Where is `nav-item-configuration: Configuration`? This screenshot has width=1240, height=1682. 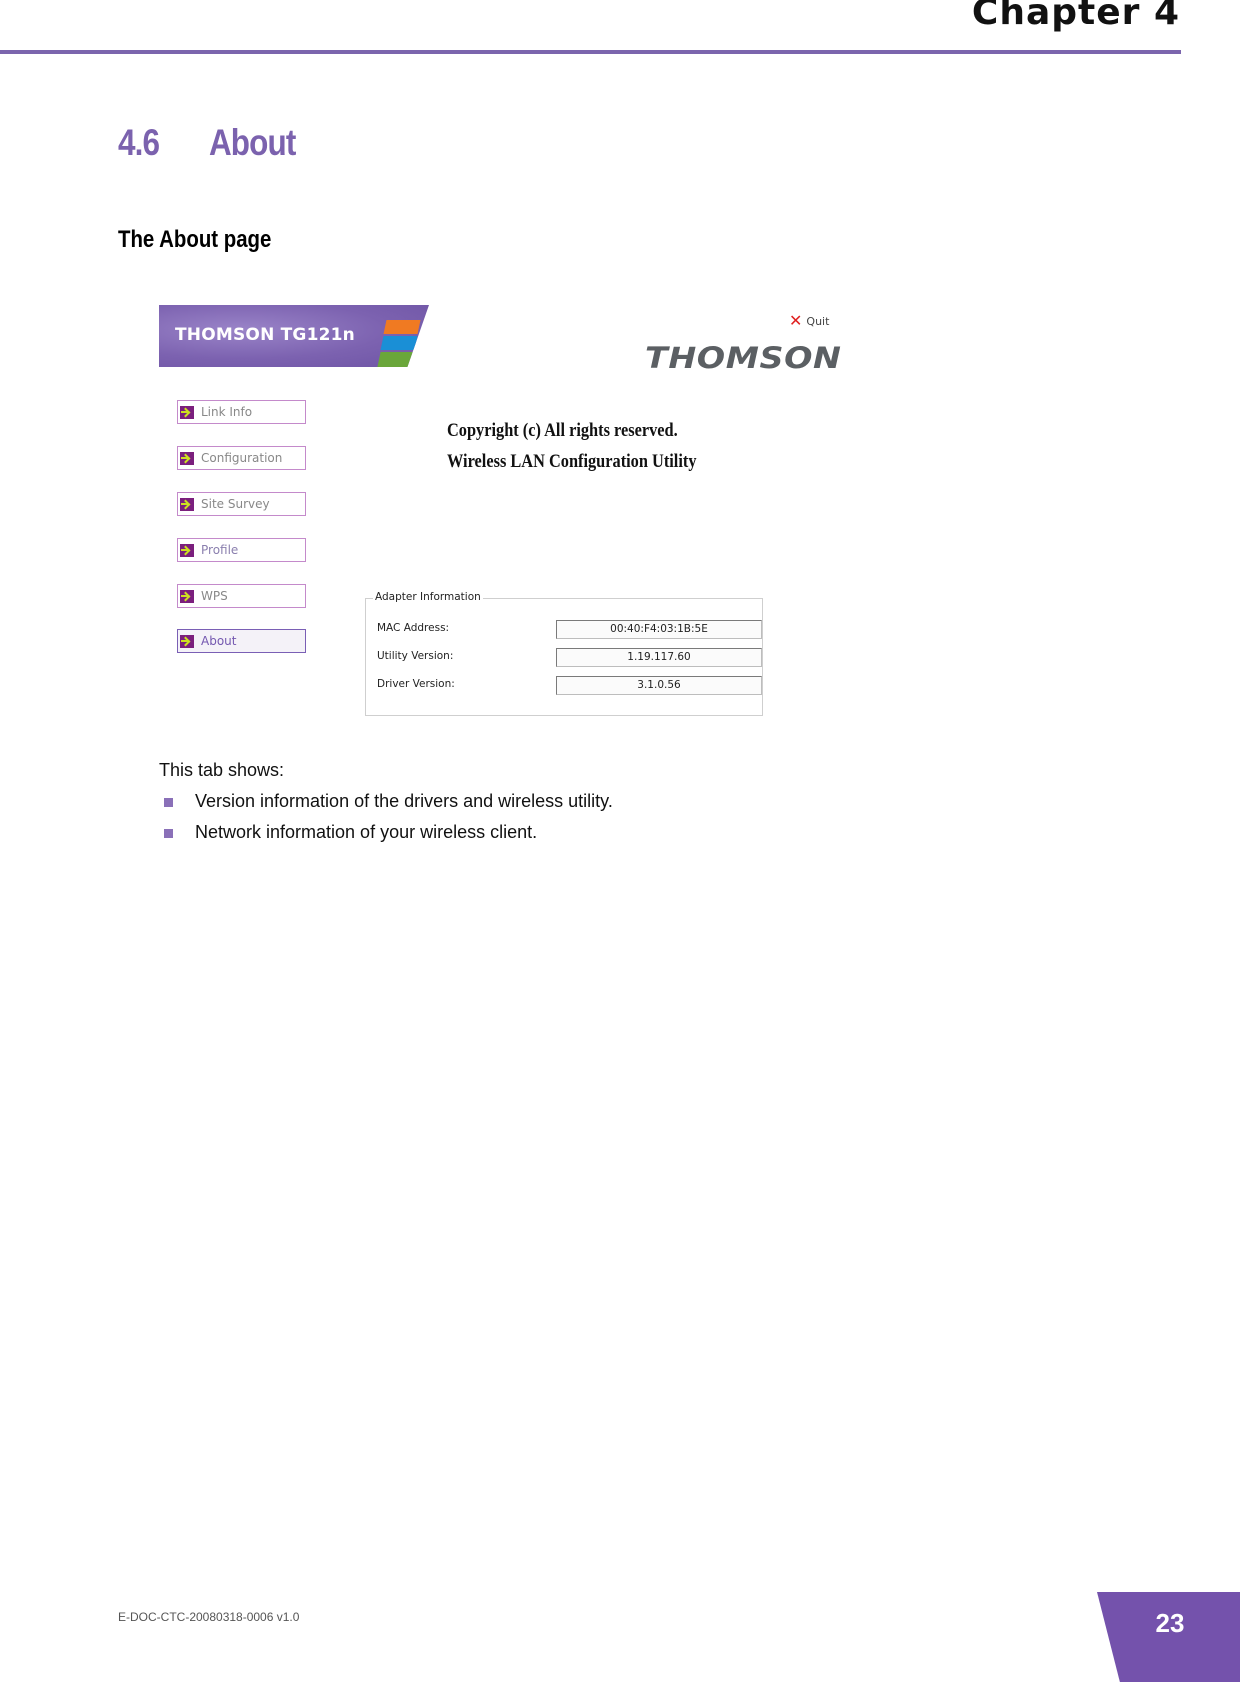 nav-item-configuration: Configuration is located at coordinates (241, 458).